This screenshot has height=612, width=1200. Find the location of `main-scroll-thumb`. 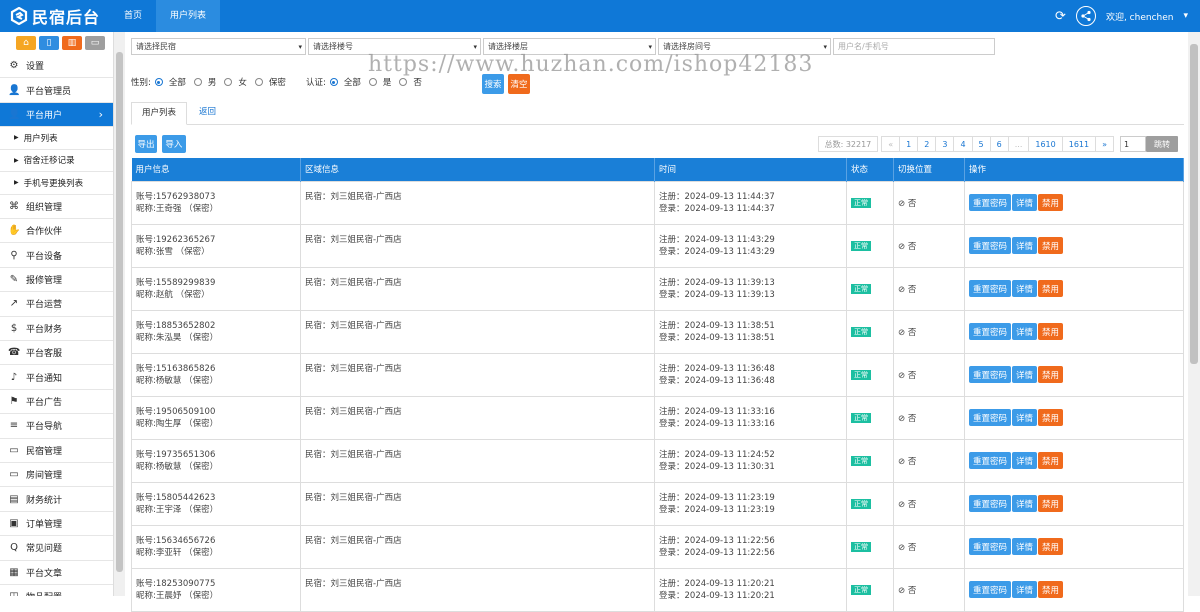

main-scroll-thumb is located at coordinates (1194, 204).